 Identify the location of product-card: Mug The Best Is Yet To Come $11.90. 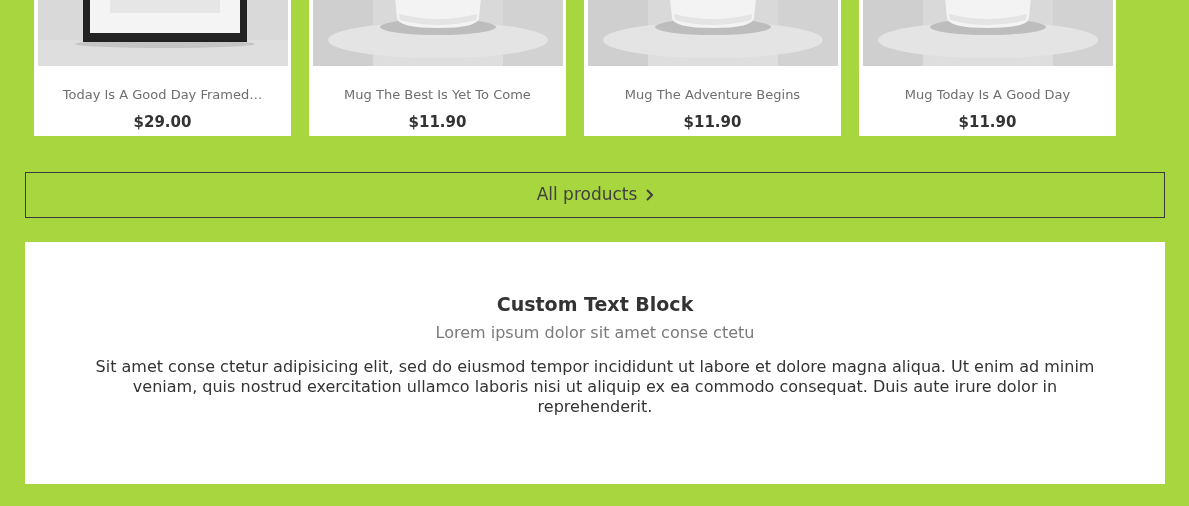
(437, 68).